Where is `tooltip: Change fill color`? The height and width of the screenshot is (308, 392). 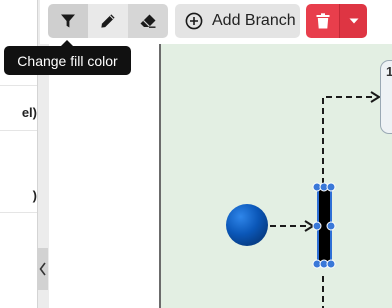
tooltip: Change fill color is located at coordinates (67, 60).